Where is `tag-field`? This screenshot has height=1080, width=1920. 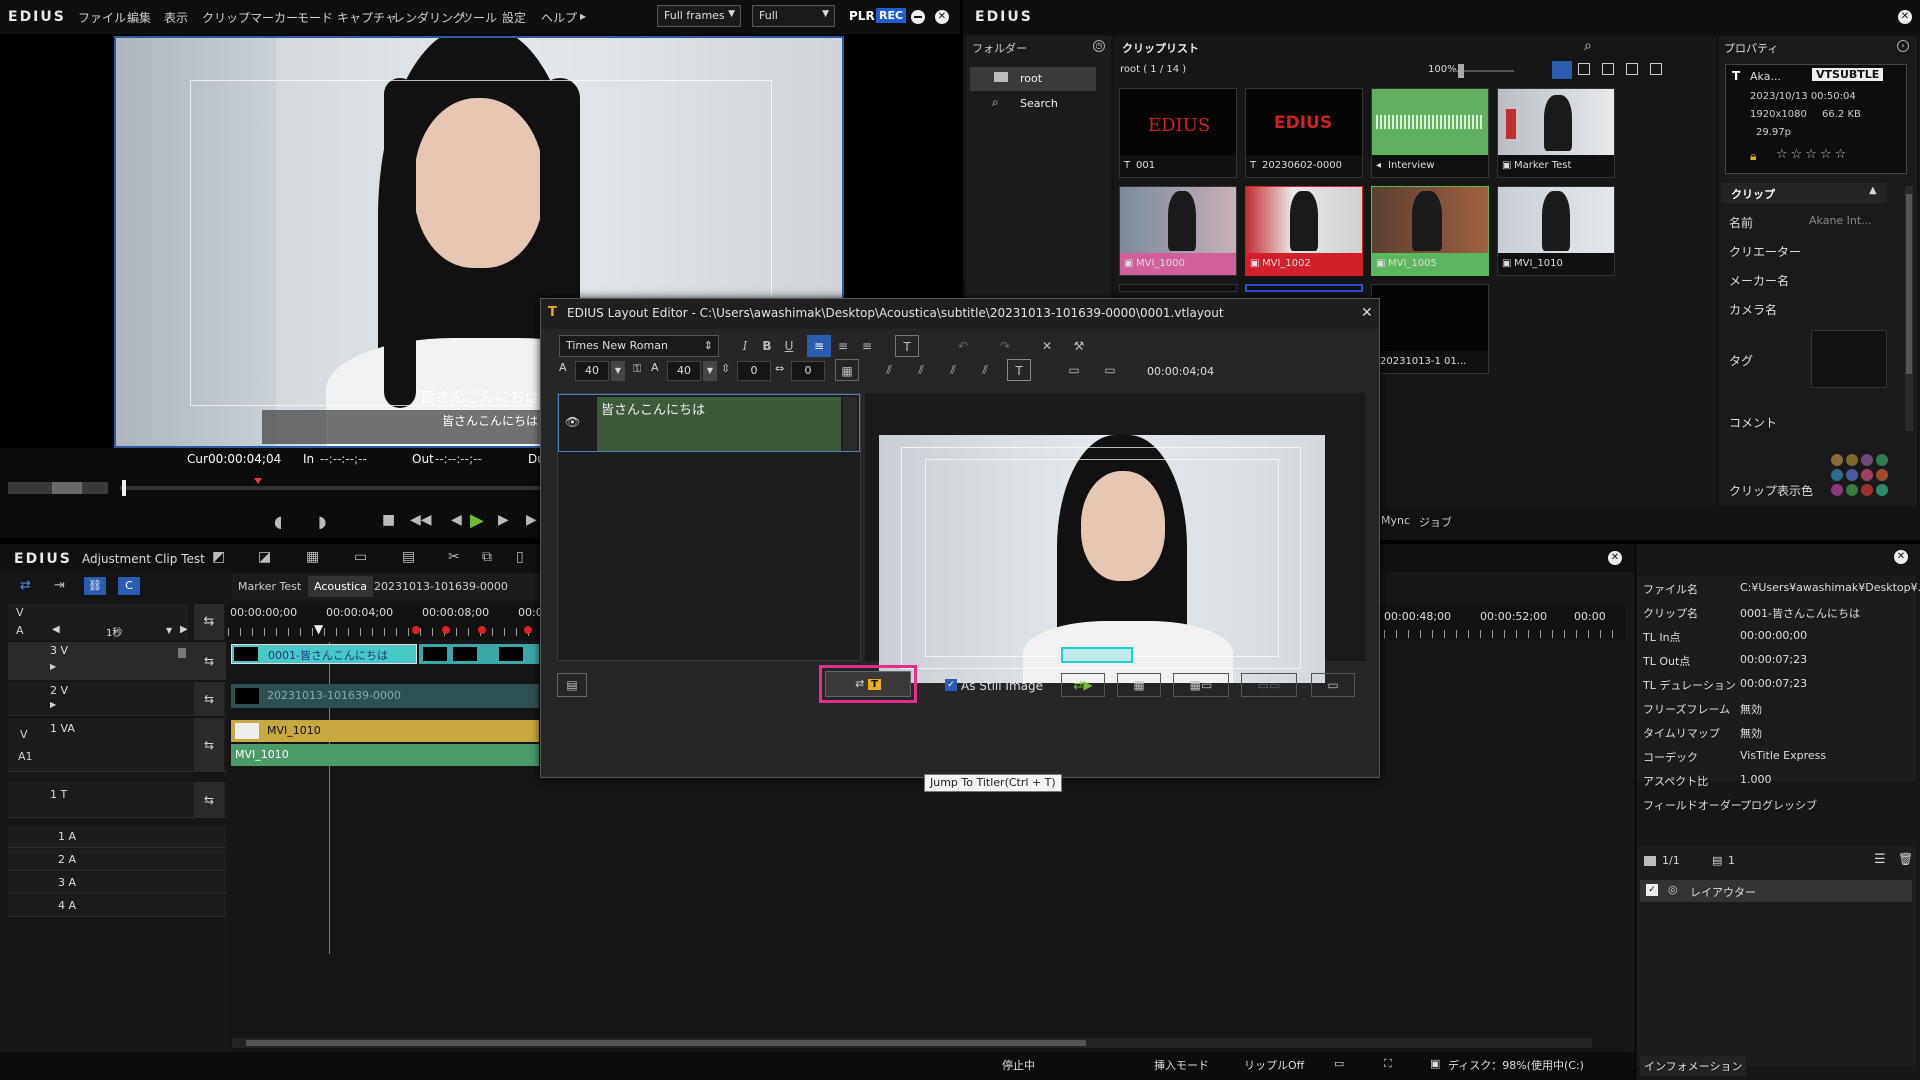 tag-field is located at coordinates (1849, 359).